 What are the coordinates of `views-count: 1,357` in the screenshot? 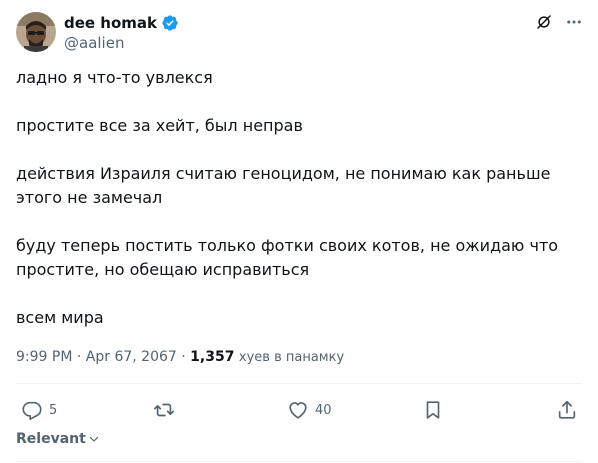 It's located at (212, 357).